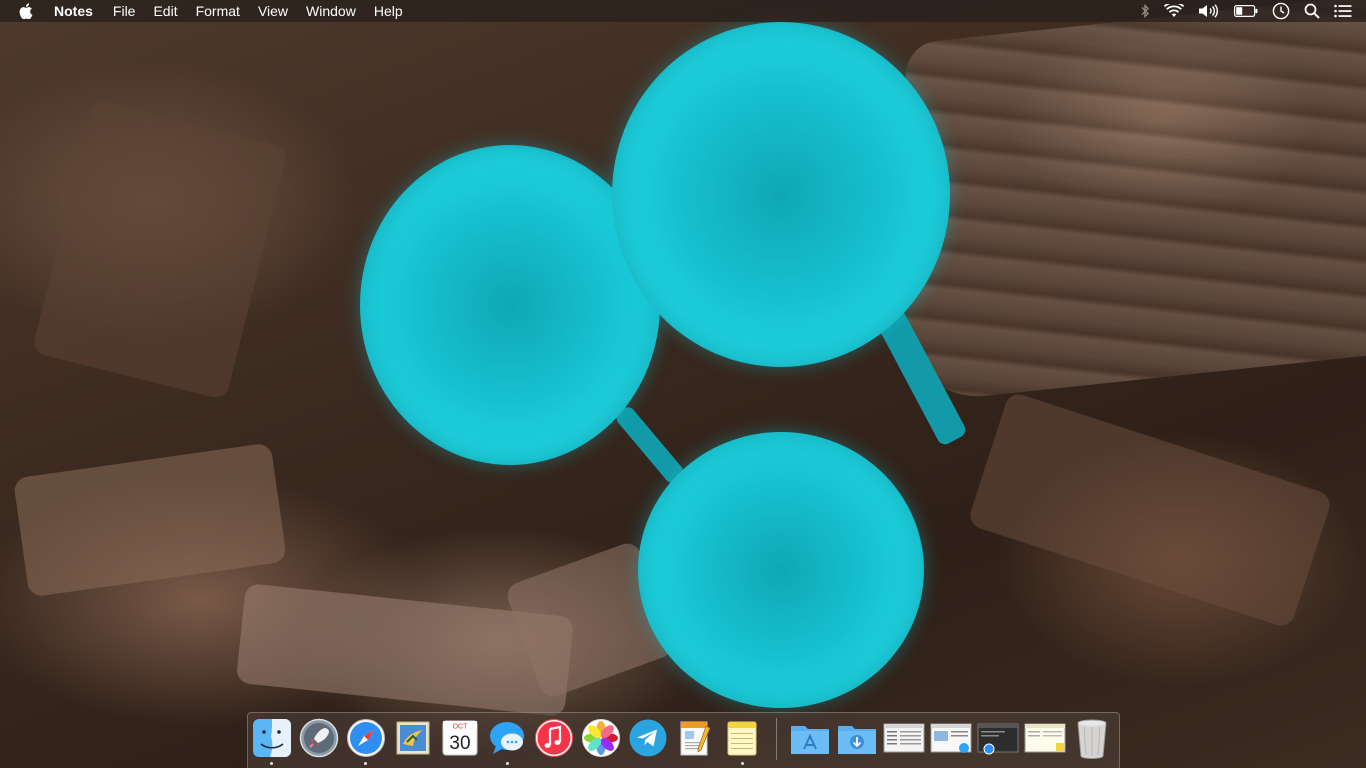 Image resolution: width=1366 pixels, height=768 pixels. What do you see at coordinates (776, 739) in the screenshot?
I see `dock-separator` at bounding box center [776, 739].